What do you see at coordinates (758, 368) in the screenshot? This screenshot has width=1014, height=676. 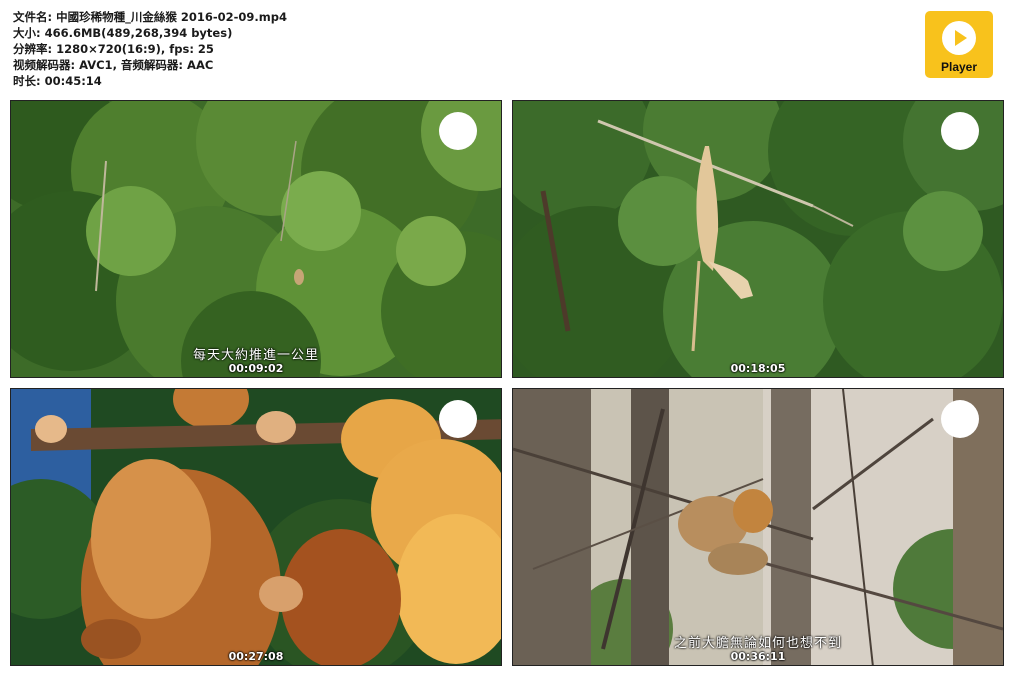 I see `thumbnail-timestamp: 00:18:05` at bounding box center [758, 368].